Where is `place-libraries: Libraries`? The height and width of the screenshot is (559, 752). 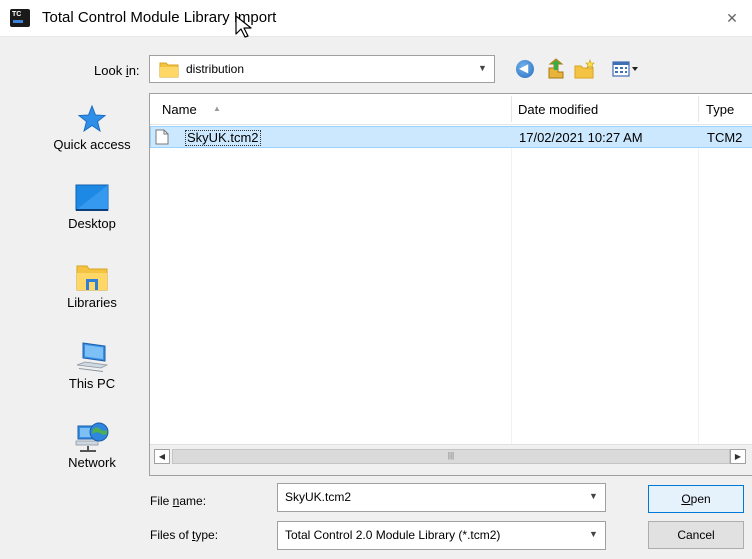 place-libraries: Libraries is located at coordinates (92, 286).